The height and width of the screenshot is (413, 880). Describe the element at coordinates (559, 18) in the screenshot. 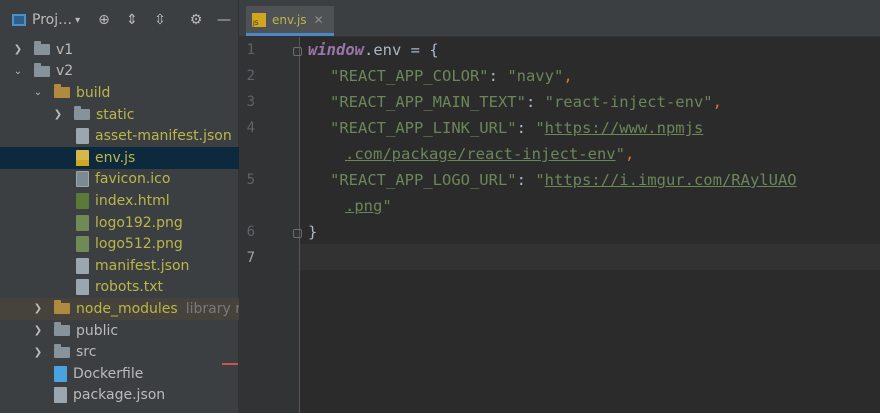

I see `editor-tab-bar: env.js ✕` at that location.